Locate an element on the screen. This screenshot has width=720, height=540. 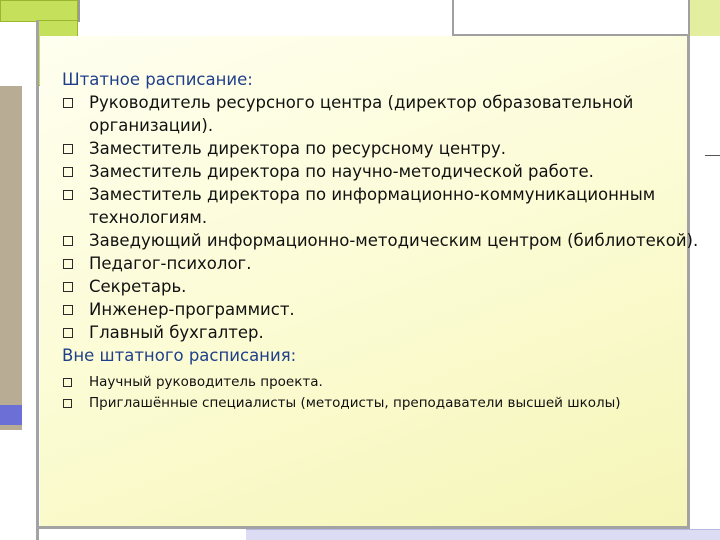
bottom-lavender-strip is located at coordinates (483, 534).